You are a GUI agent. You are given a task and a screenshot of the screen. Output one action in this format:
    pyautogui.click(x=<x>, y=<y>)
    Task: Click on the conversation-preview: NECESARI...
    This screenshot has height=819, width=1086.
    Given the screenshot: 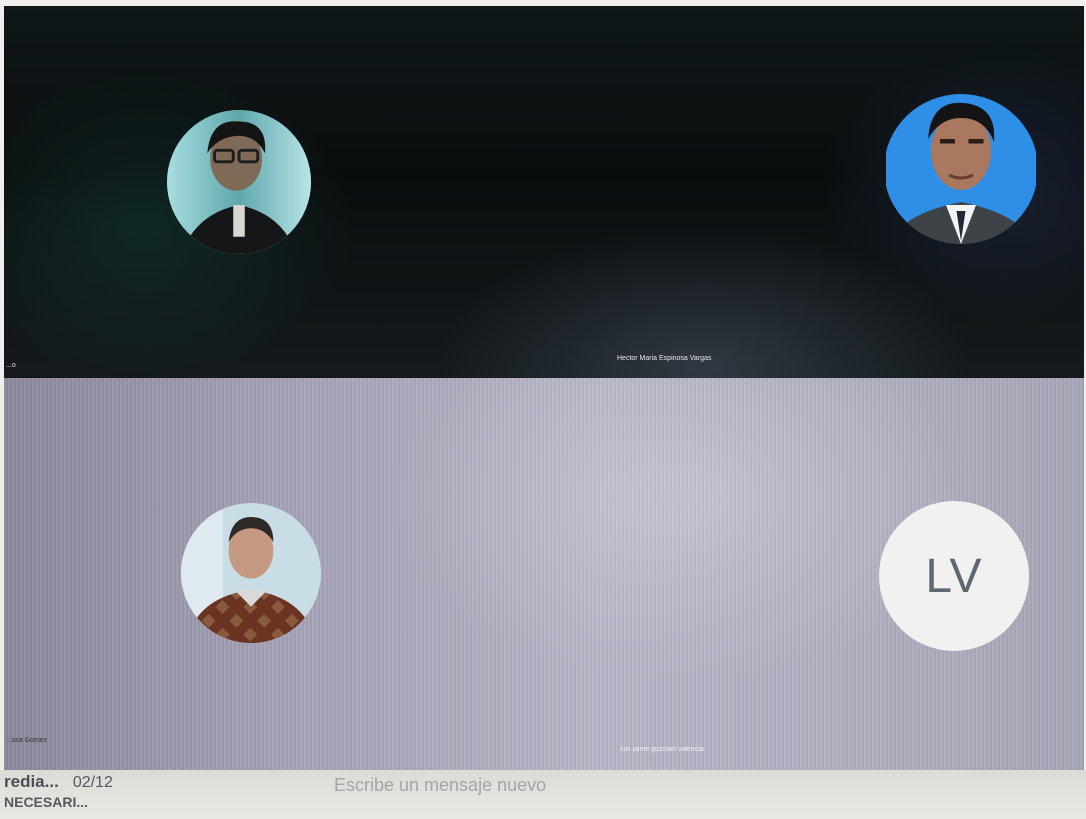 What is the action you would take?
    pyautogui.click(x=46, y=802)
    